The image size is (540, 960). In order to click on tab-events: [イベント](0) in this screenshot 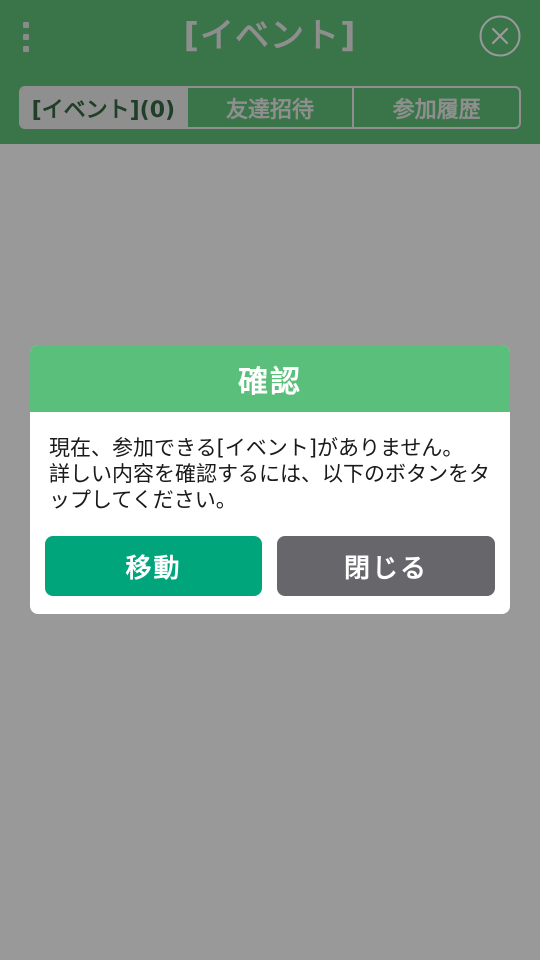, I will do `click(103, 107)`.